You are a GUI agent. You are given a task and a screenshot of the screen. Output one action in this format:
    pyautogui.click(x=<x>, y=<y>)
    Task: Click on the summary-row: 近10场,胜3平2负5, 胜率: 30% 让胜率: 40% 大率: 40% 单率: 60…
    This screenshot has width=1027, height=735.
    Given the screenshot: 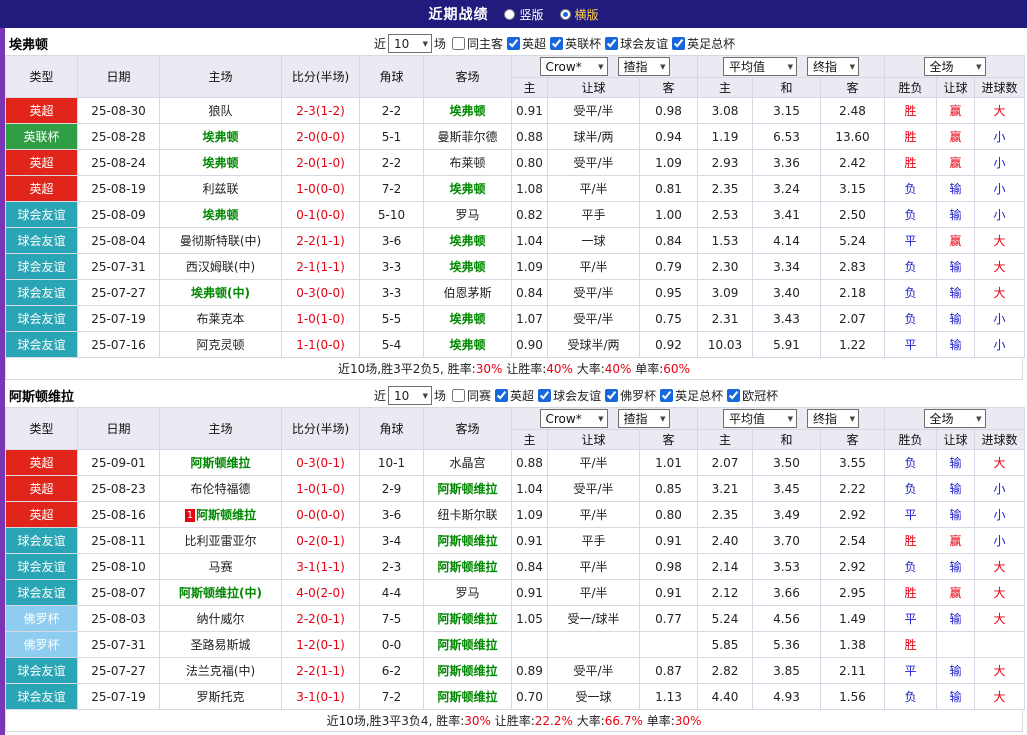 What is the action you would take?
    pyautogui.click(x=514, y=369)
    